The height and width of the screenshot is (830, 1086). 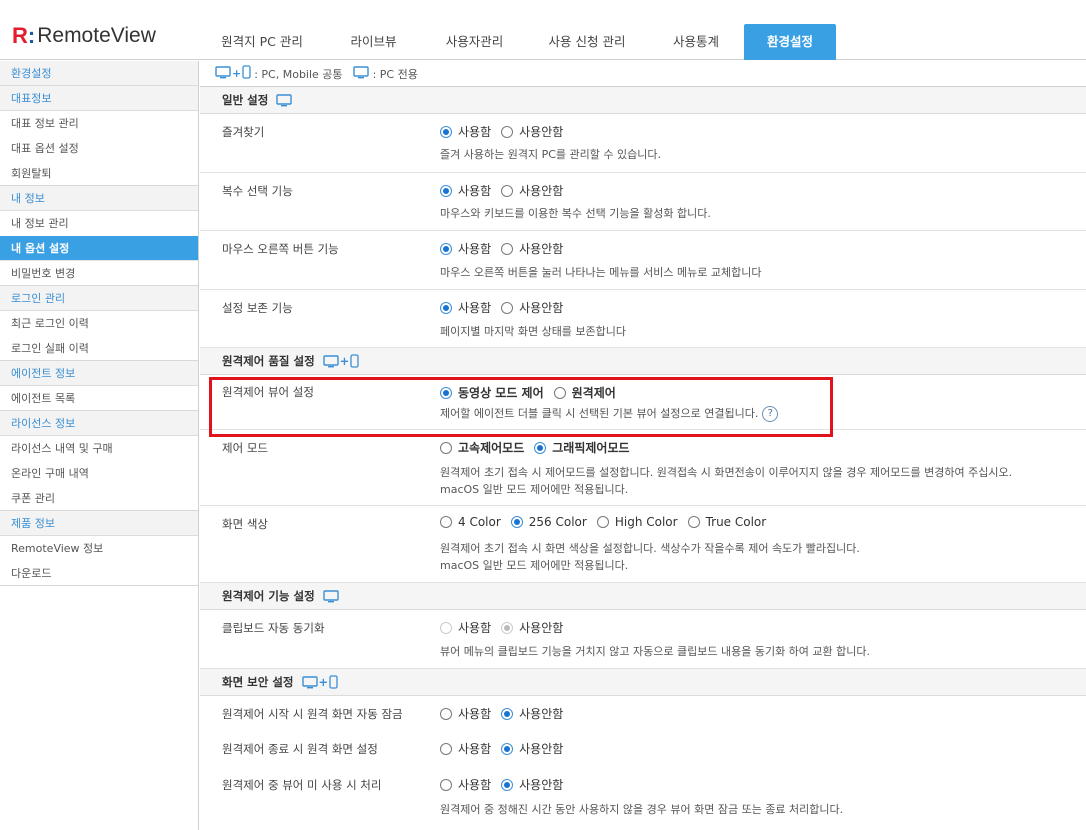 What do you see at coordinates (575, 213) in the screenshot?
I see `setting-description: 마우스와 키보드를 이용한 복수 선택 기능을 활성화 합니다.` at bounding box center [575, 213].